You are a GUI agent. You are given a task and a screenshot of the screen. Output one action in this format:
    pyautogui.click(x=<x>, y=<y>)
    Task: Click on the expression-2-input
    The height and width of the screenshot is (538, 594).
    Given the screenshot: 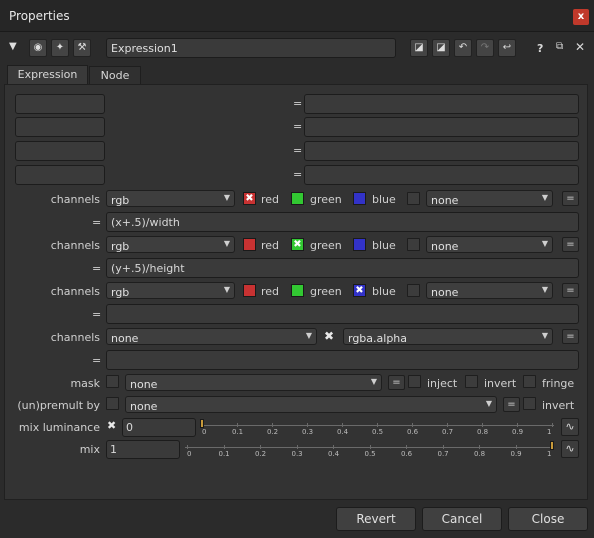 What is the action you would take?
    pyautogui.click(x=342, y=314)
    